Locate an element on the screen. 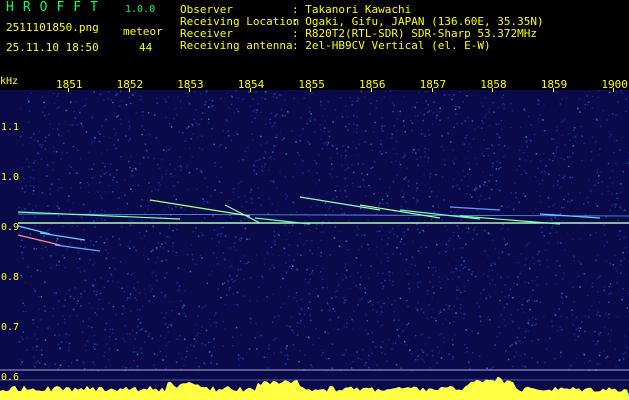 This screenshot has height=400, width=629. x-tick-label: 1859 is located at coordinates (554, 84).